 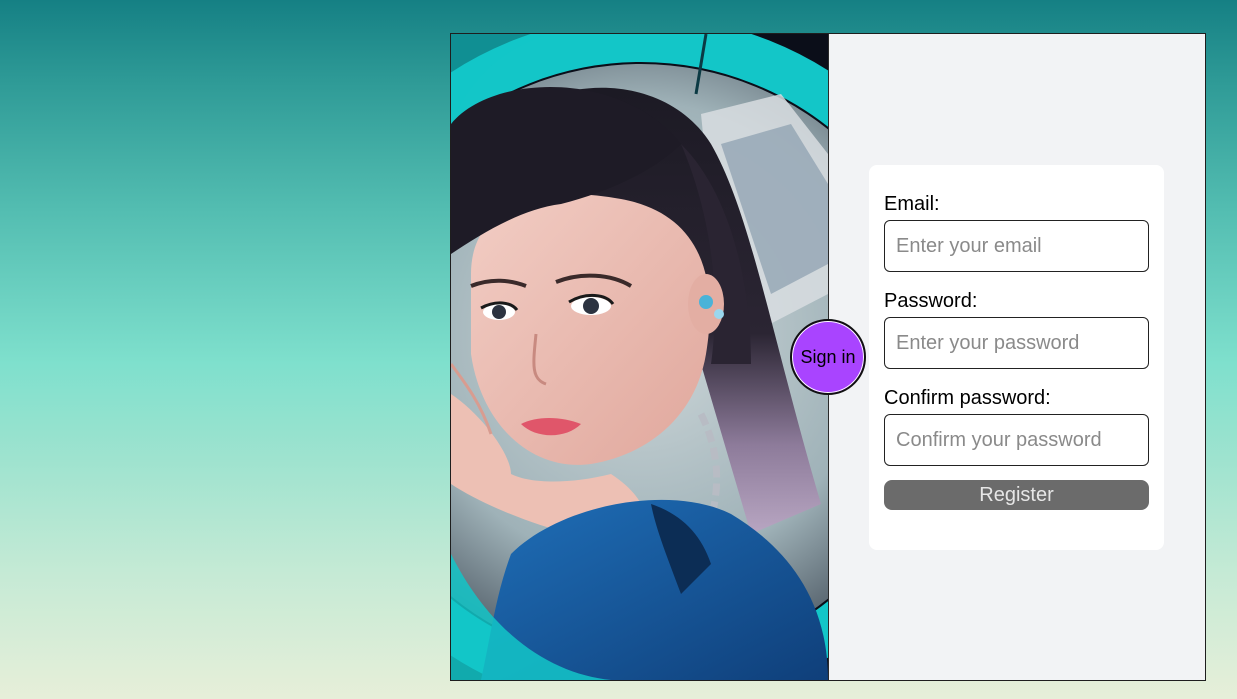 I want to click on confirm-password-input, so click(x=1016, y=440).